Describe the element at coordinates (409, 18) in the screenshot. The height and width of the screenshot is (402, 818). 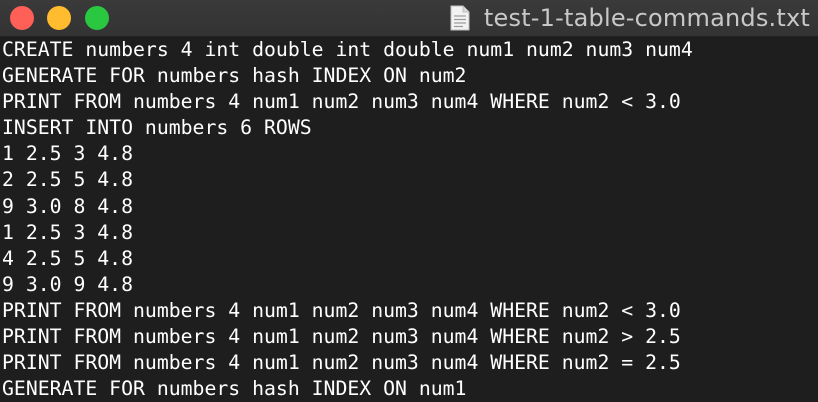
I see `title-bar: test-1-table-commands.txt` at that location.